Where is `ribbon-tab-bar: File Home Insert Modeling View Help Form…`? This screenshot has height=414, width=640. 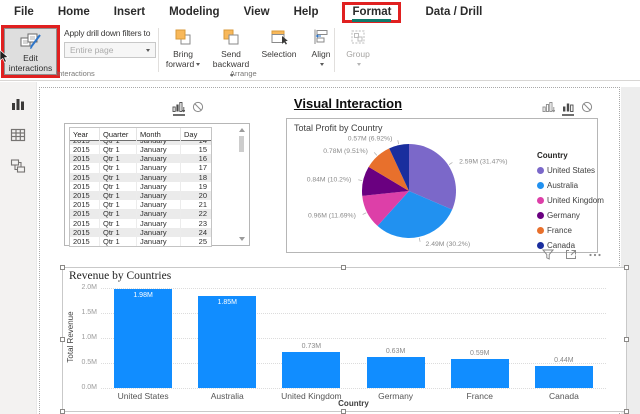 ribbon-tab-bar: File Home Insert Modeling View Help Form… is located at coordinates (320, 12).